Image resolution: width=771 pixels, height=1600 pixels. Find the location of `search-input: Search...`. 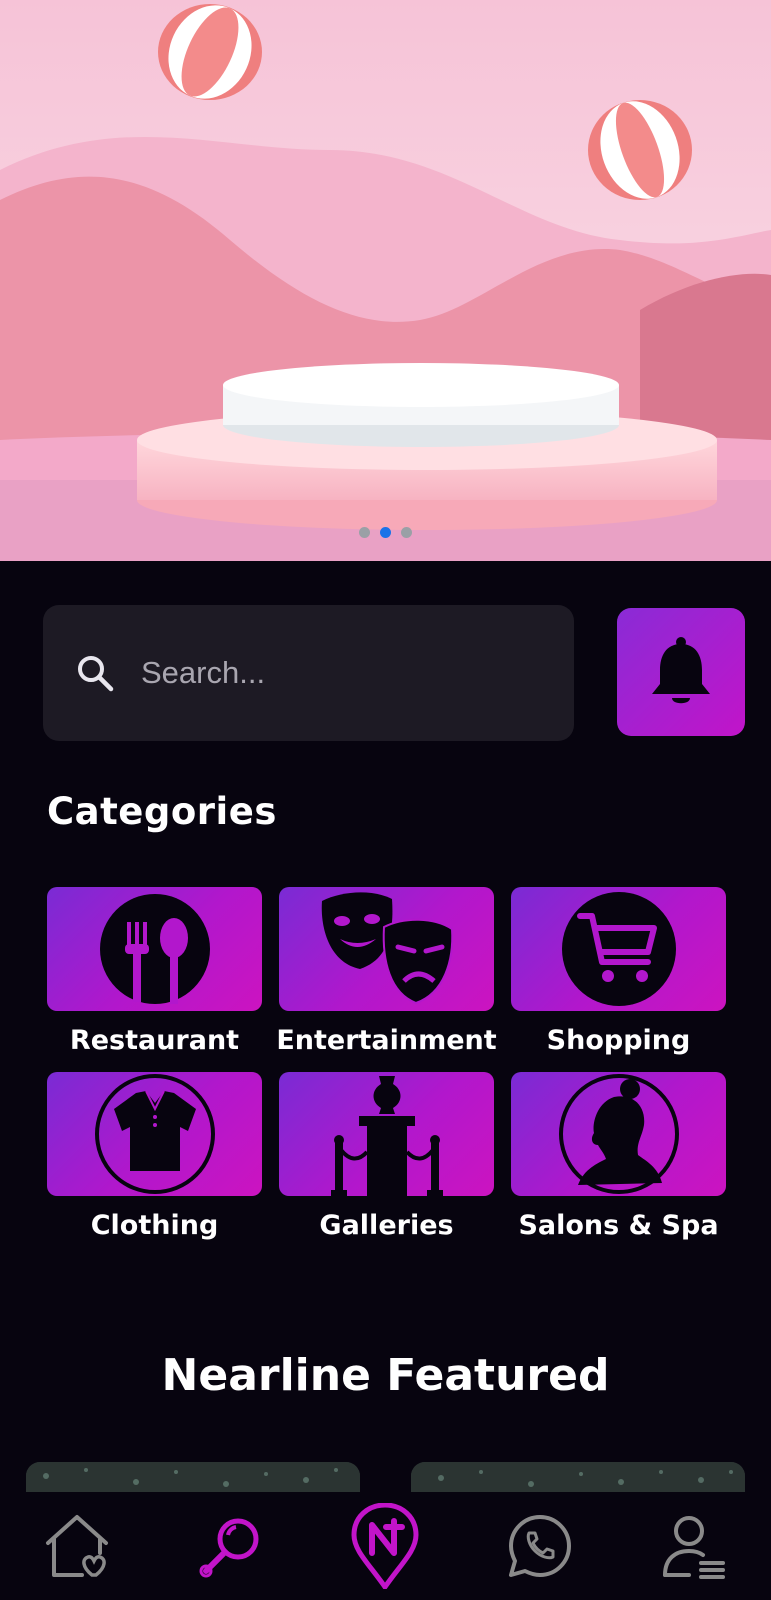

search-input: Search... is located at coordinates (203, 673).